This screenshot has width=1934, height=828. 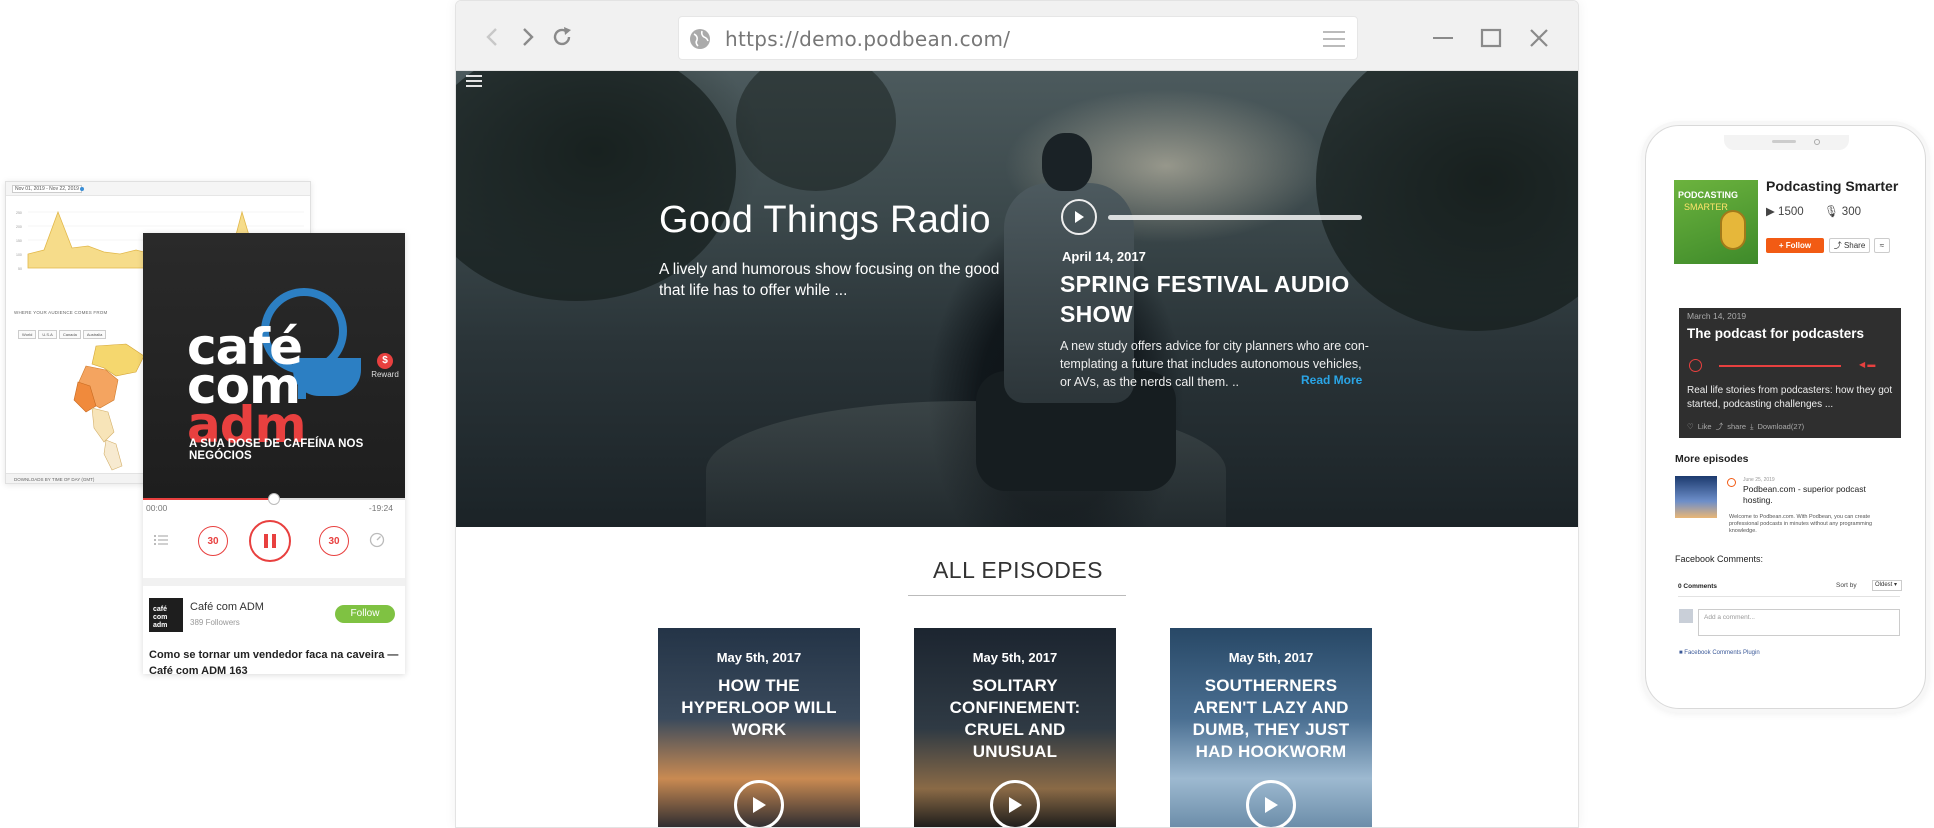 What do you see at coordinates (492, 37) in the screenshot?
I see `back-button` at bounding box center [492, 37].